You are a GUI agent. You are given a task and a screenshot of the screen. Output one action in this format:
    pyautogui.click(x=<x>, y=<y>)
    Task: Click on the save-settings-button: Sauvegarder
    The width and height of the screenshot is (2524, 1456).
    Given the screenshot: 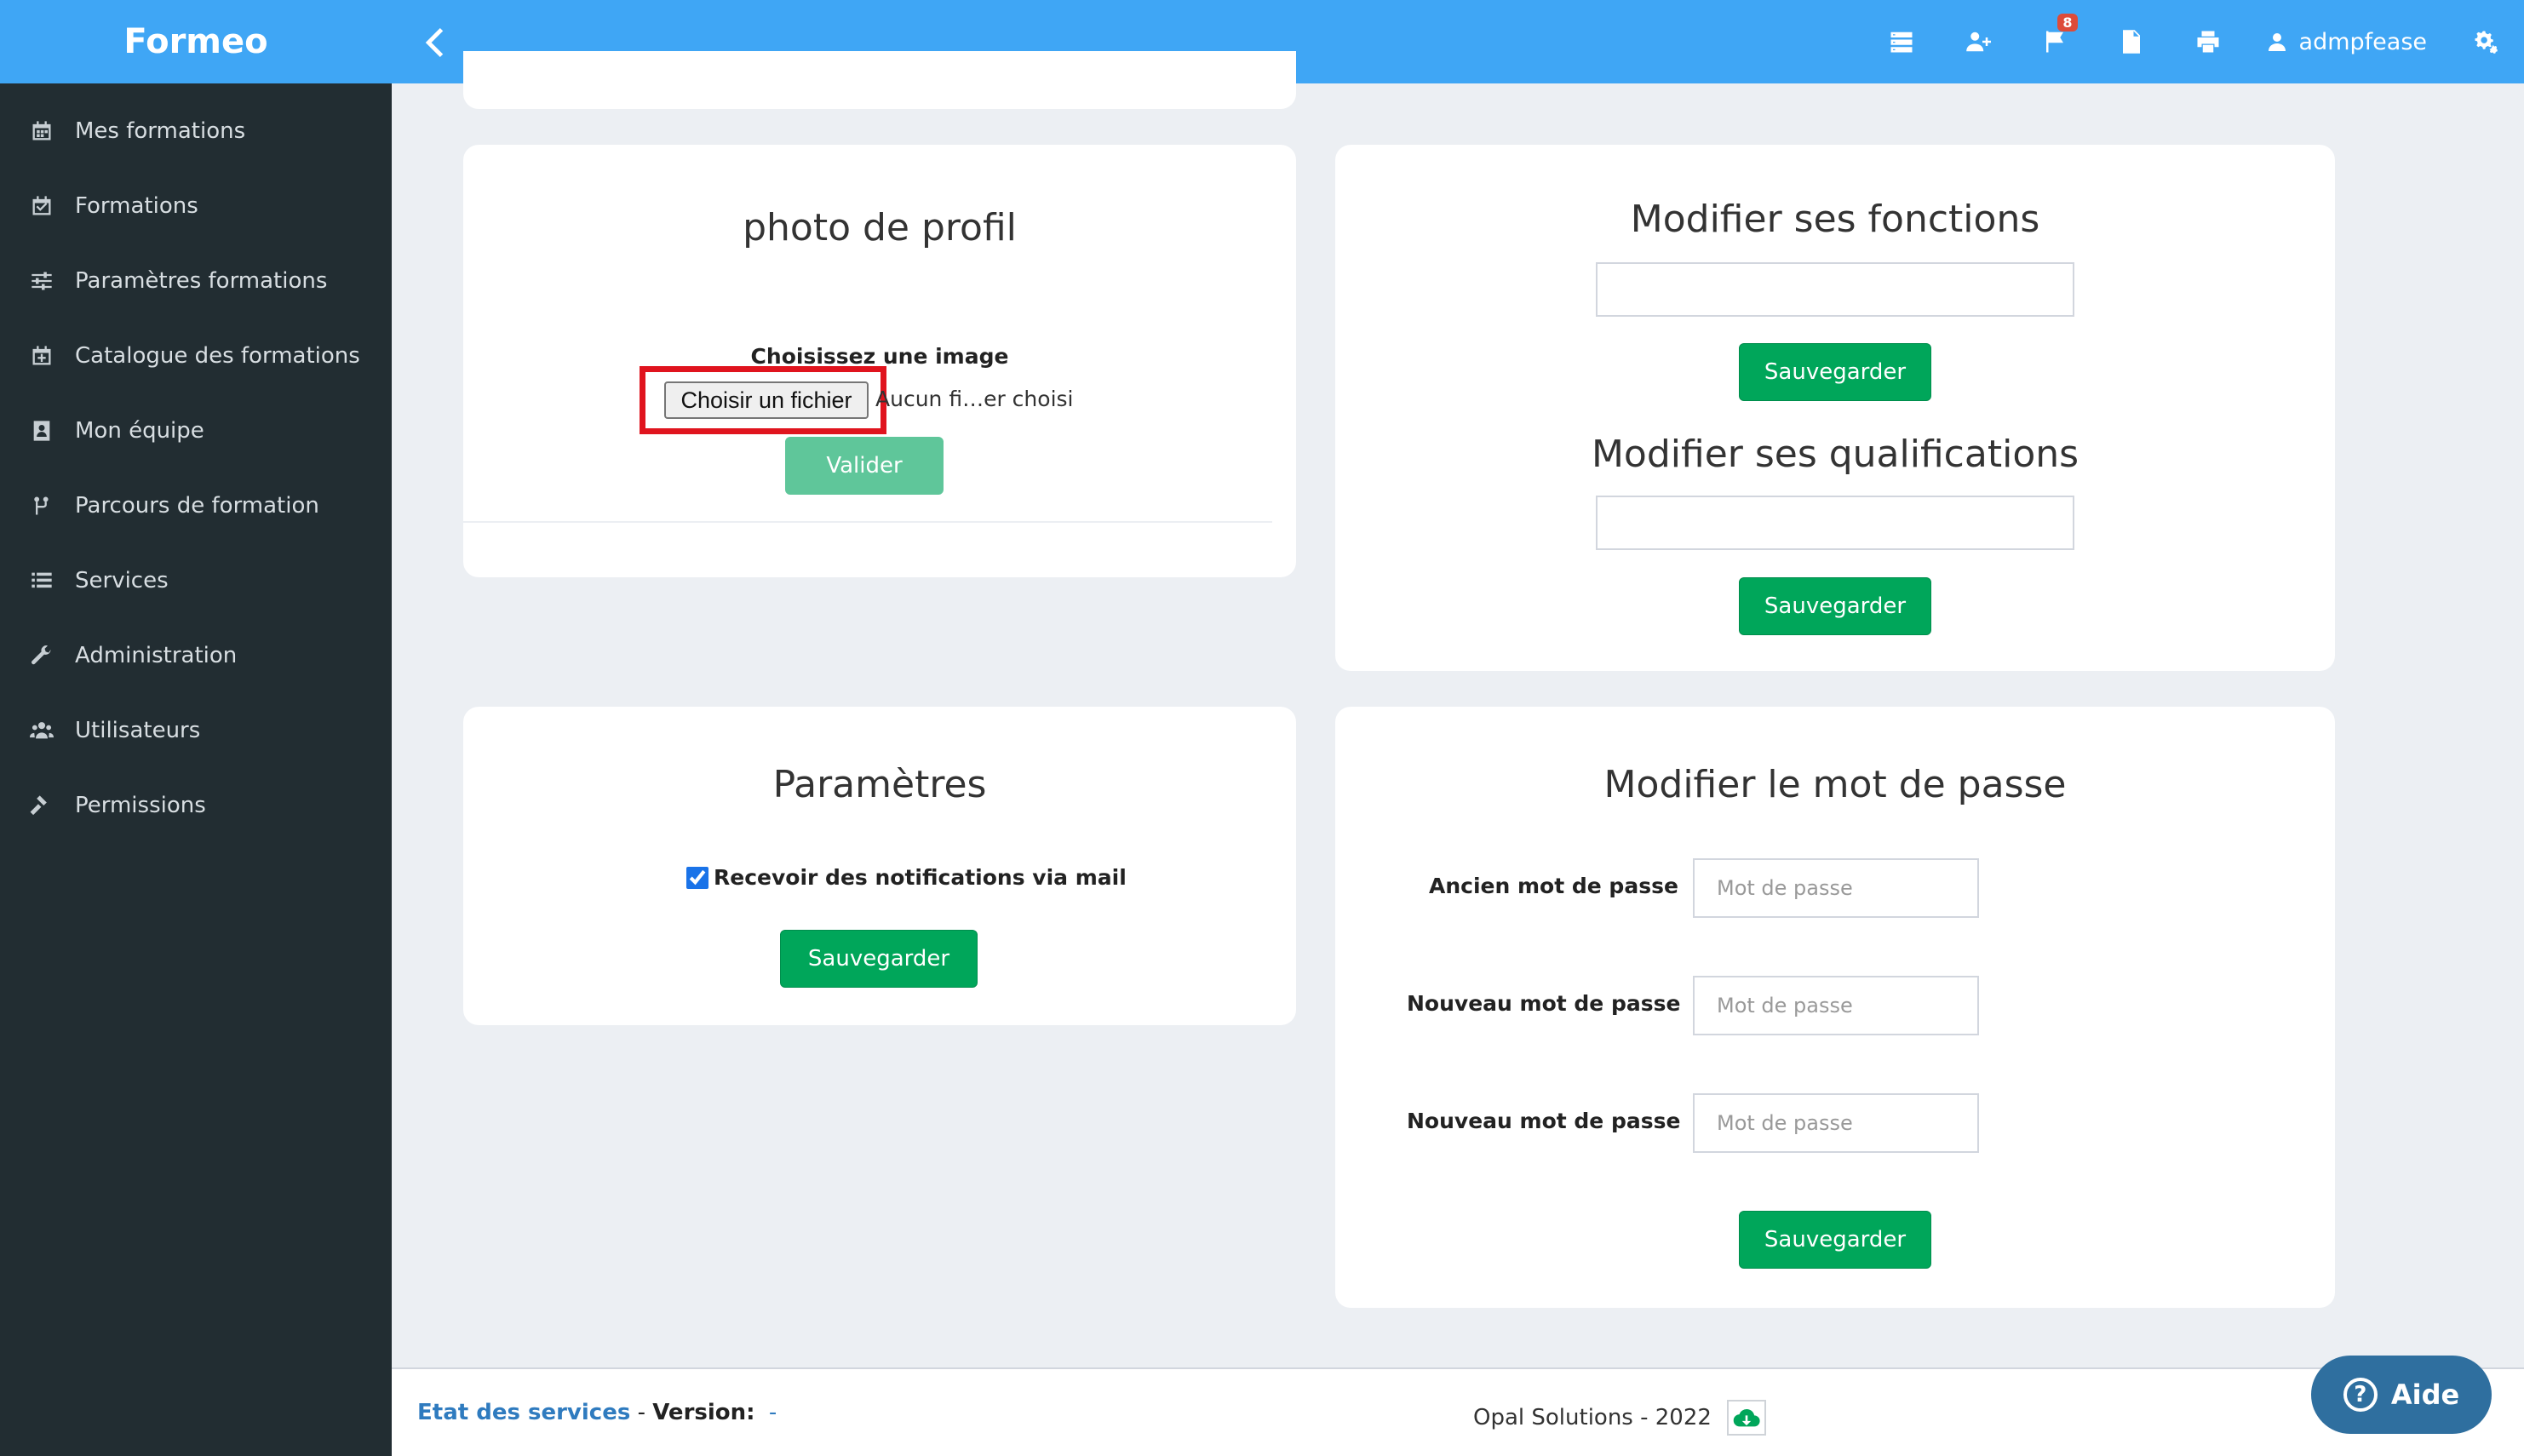 What is the action you would take?
    pyautogui.click(x=879, y=959)
    